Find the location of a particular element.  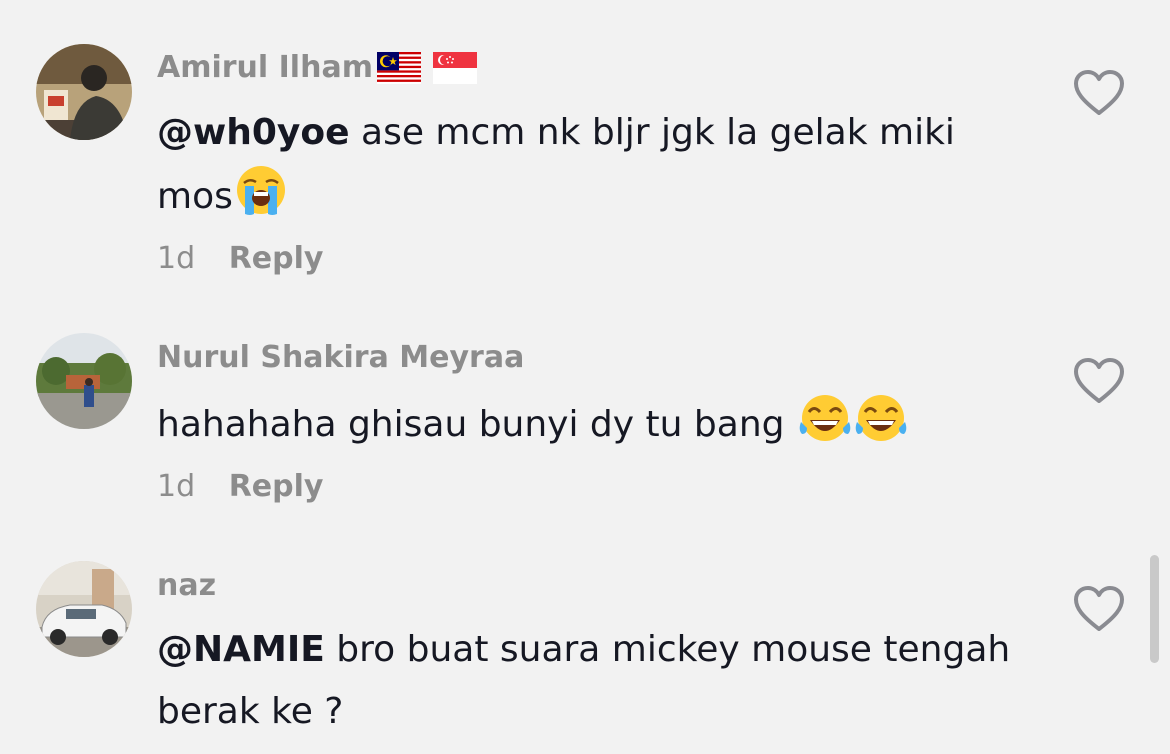

username-text: naz is located at coordinates (187, 585).